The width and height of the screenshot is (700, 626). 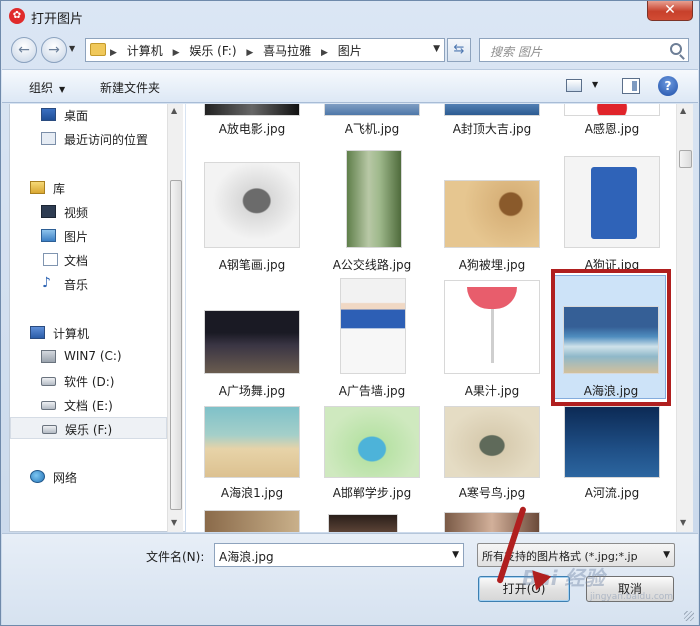 What do you see at coordinates (239, 50) in the screenshot?
I see `breadcrumb: ▶ 计算机 ▶ 娱乐 (F:) ▶ 喜马拉雅 ▶ 图片` at bounding box center [239, 50].